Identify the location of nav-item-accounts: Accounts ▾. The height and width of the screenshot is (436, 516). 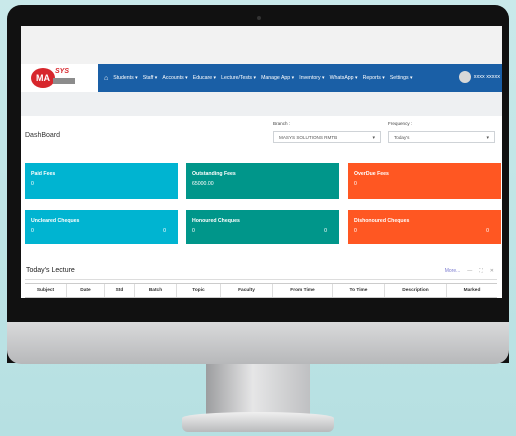
(174, 78).